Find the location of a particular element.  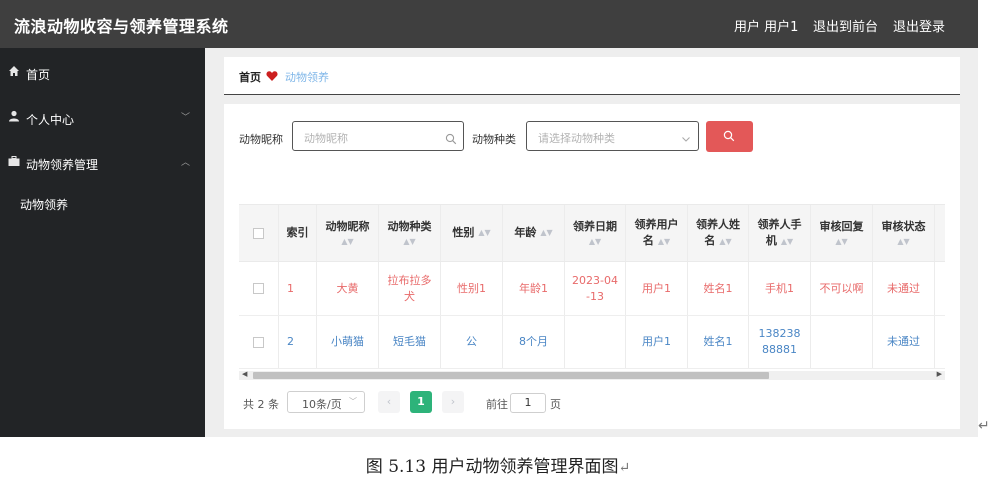

cell-phone: 13823888881 is located at coordinates (780, 342).